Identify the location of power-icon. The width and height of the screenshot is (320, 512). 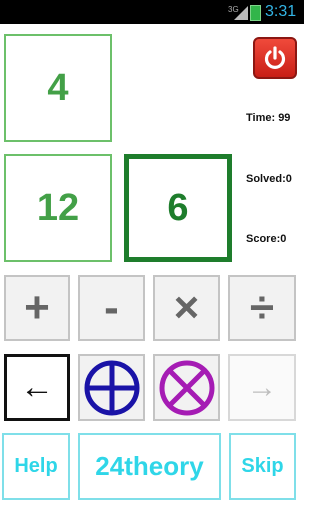
(275, 57).